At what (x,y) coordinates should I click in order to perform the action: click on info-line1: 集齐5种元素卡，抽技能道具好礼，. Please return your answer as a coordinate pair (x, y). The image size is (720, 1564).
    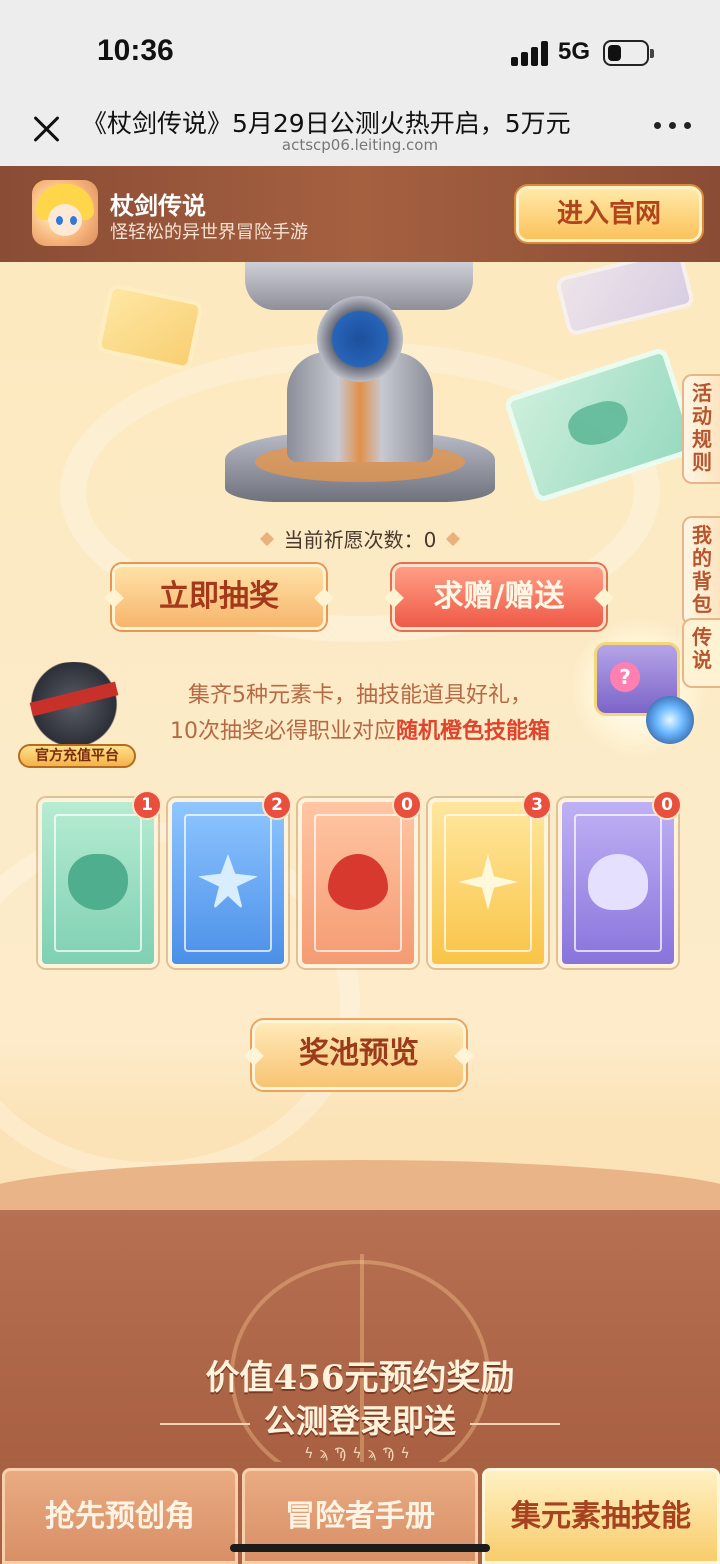
    Looking at the image, I should click on (360, 695).